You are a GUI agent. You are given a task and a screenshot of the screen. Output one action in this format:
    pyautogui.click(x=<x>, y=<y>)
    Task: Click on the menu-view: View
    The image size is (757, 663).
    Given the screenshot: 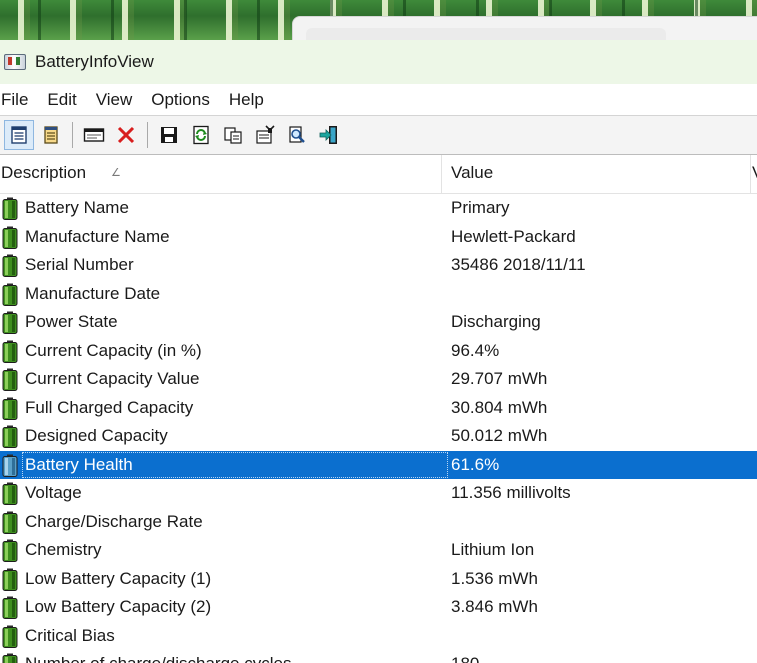 What is the action you would take?
    pyautogui.click(x=114, y=99)
    